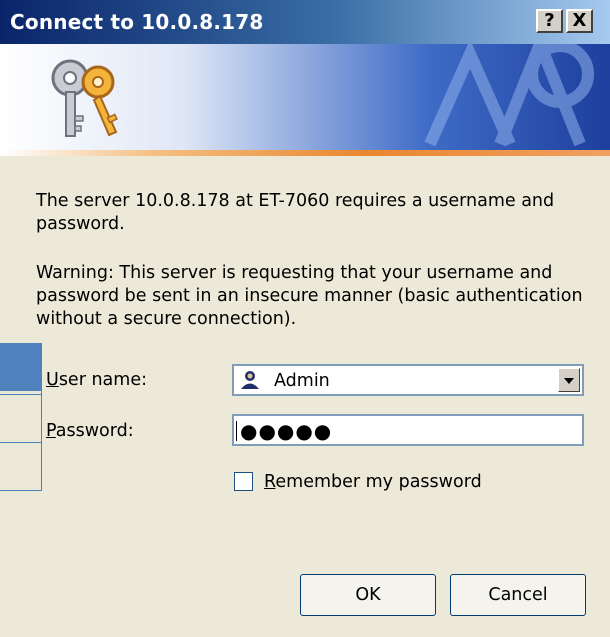 The height and width of the screenshot is (637, 610). What do you see at coordinates (509, 95) in the screenshot?
I see `banner-decoration` at bounding box center [509, 95].